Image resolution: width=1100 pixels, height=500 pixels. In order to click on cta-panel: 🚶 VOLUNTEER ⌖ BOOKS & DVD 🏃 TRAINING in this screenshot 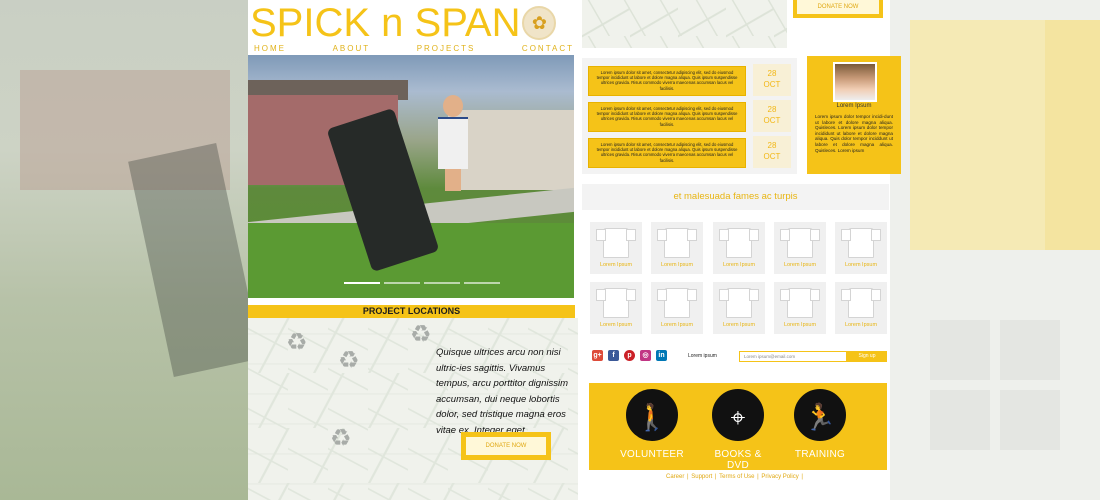, I will do `click(738, 427)`.